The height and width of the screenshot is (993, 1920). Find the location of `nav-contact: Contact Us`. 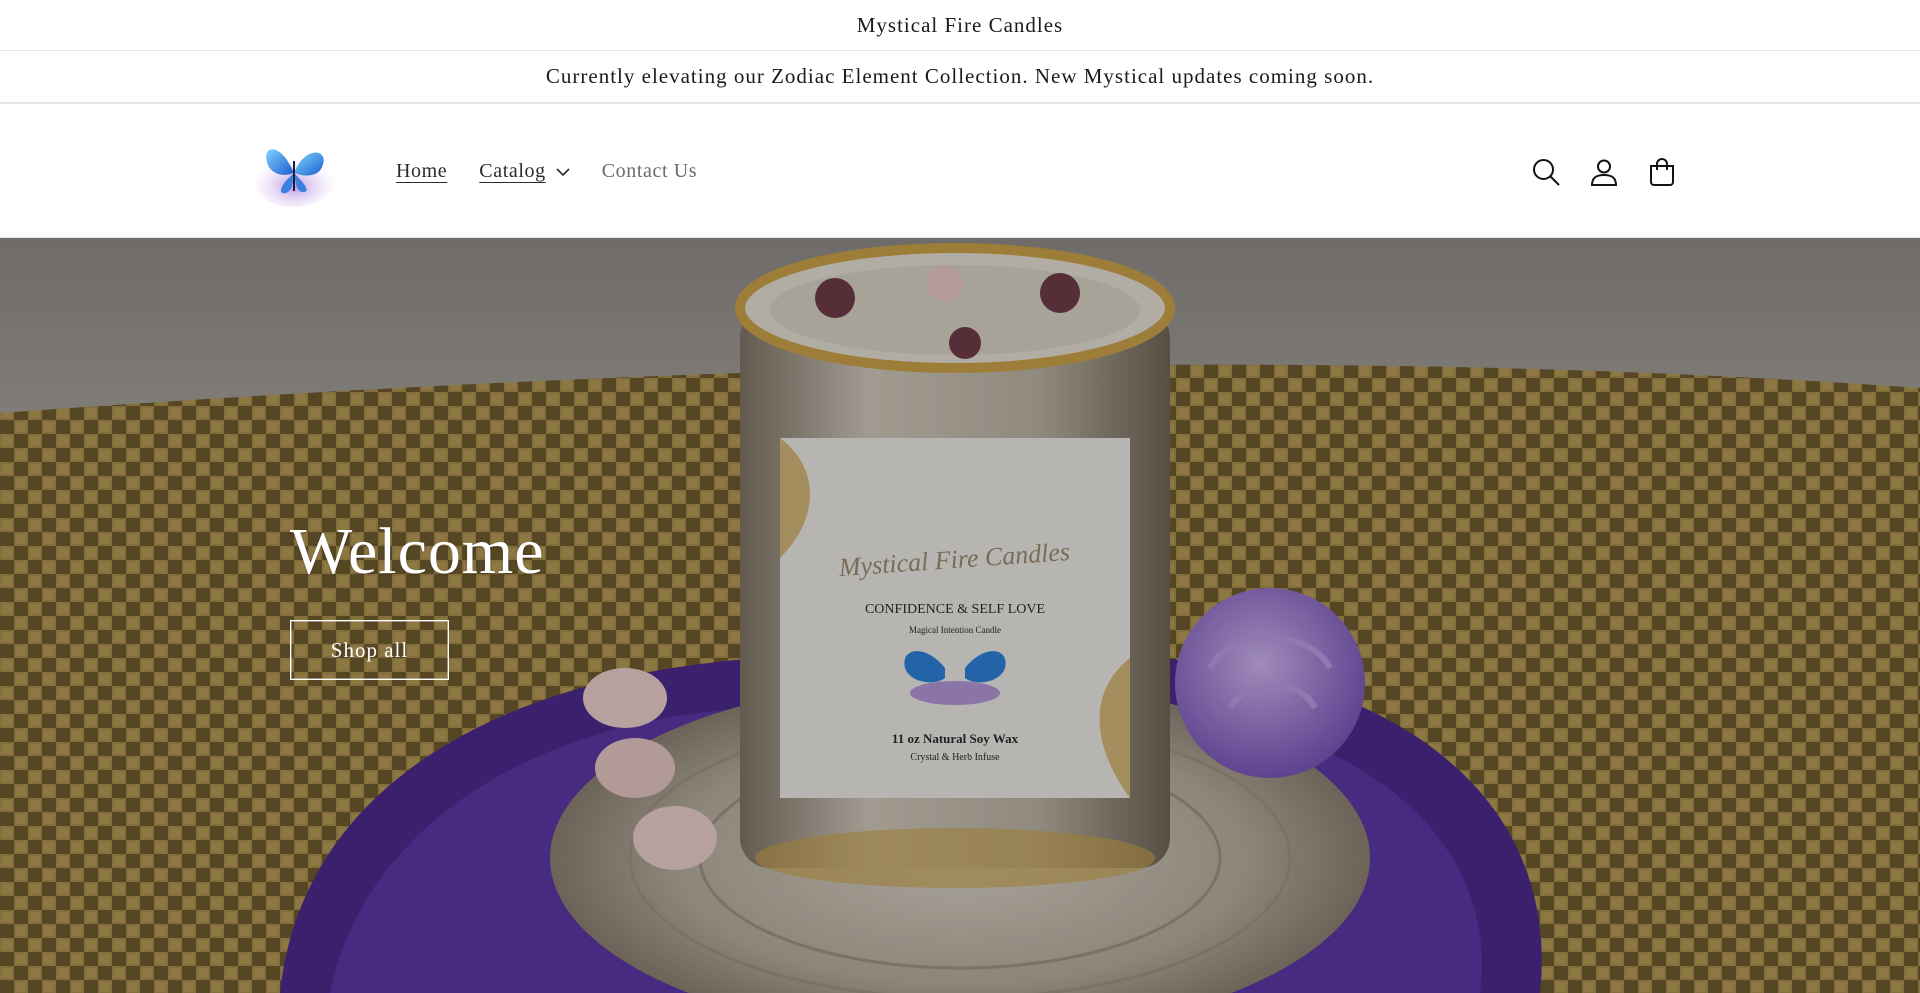

nav-contact: Contact Us is located at coordinates (649, 171).